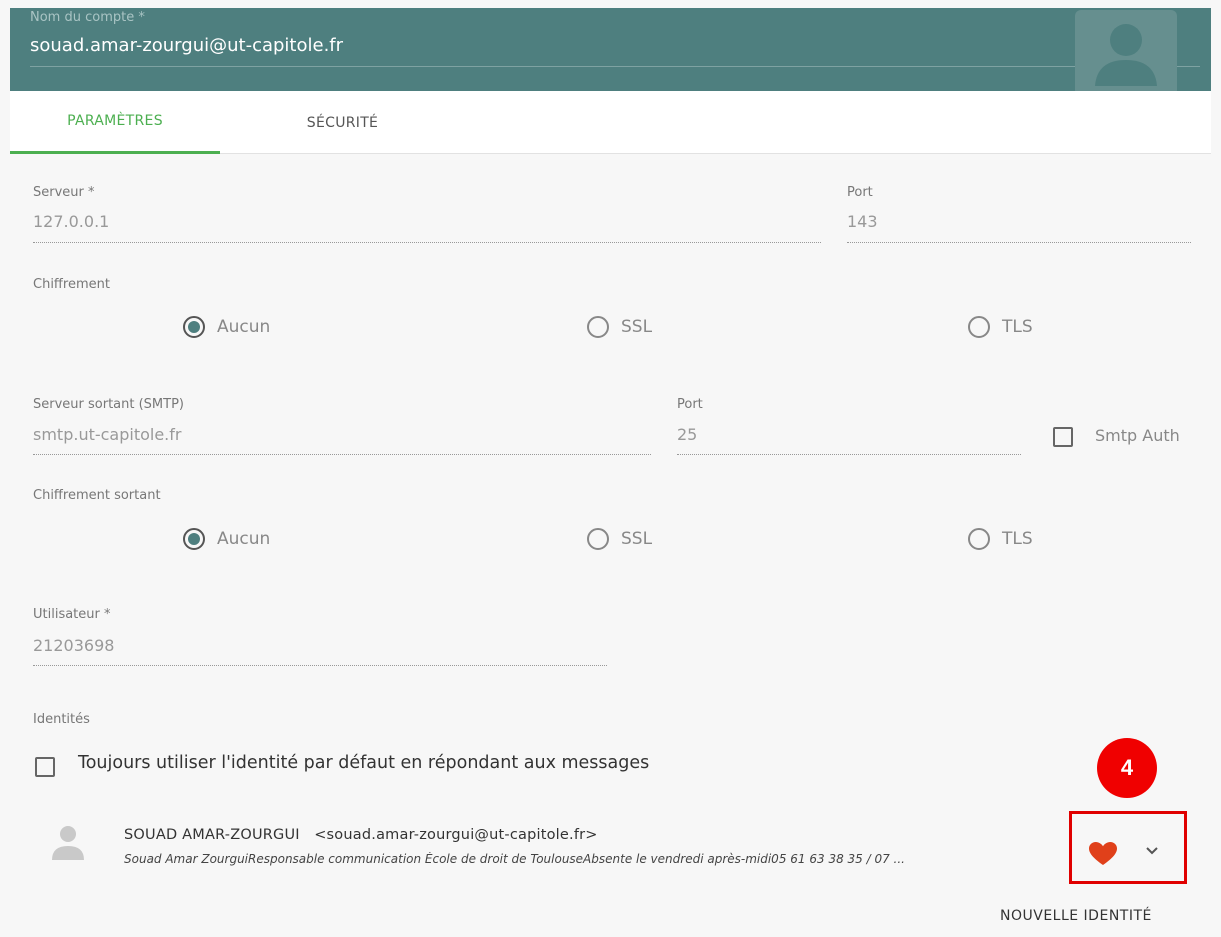 The height and width of the screenshot is (937, 1221). I want to click on smtp-auth-checkbox, so click(1063, 437).